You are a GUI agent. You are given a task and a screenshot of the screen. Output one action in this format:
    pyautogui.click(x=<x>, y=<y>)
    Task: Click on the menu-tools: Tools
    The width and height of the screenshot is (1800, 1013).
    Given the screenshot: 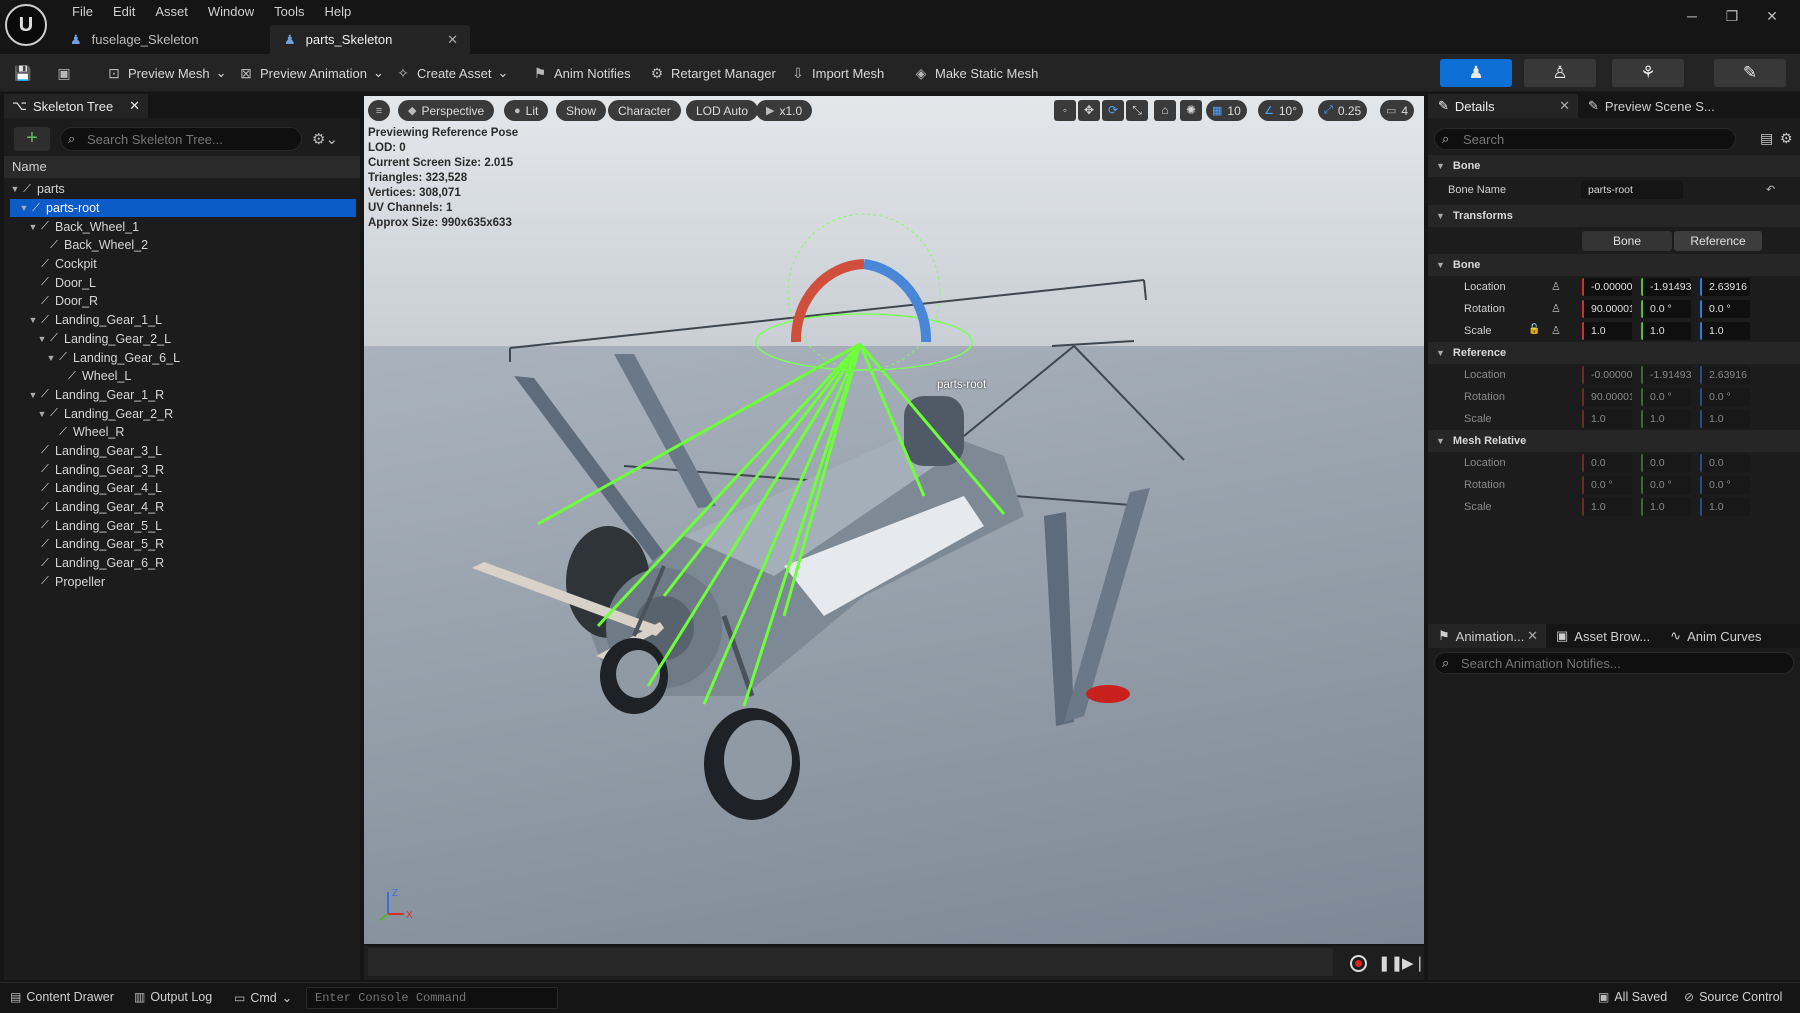 What is the action you would take?
    pyautogui.click(x=289, y=12)
    